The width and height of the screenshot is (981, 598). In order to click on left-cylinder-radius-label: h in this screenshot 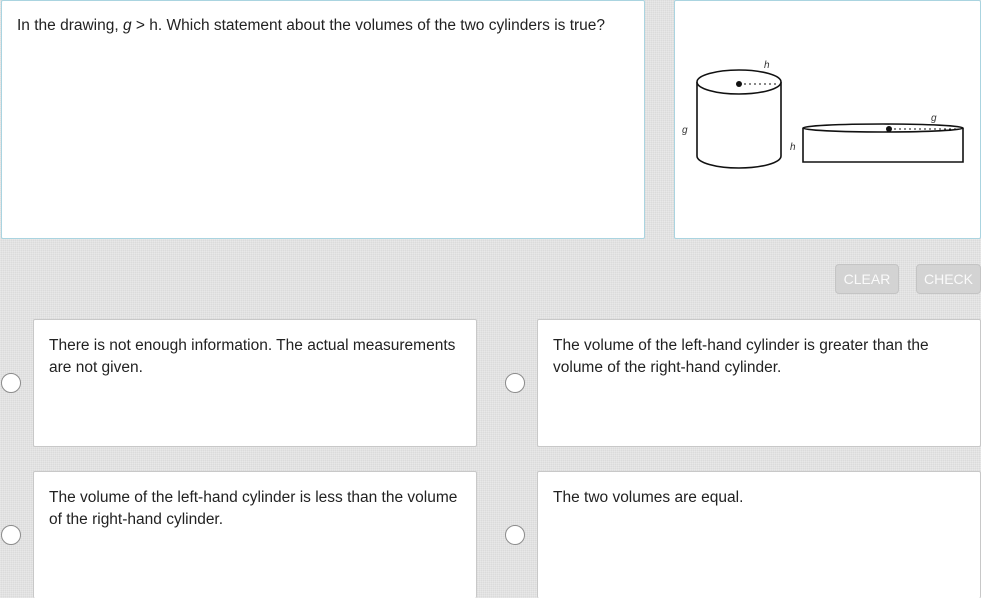, I will do `click(767, 65)`.